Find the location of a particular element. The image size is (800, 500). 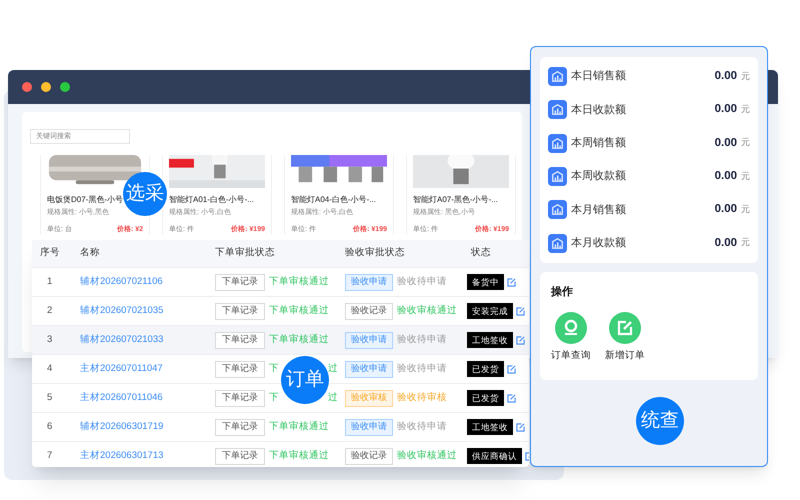

action-label: 新增订单 is located at coordinates (625, 356).